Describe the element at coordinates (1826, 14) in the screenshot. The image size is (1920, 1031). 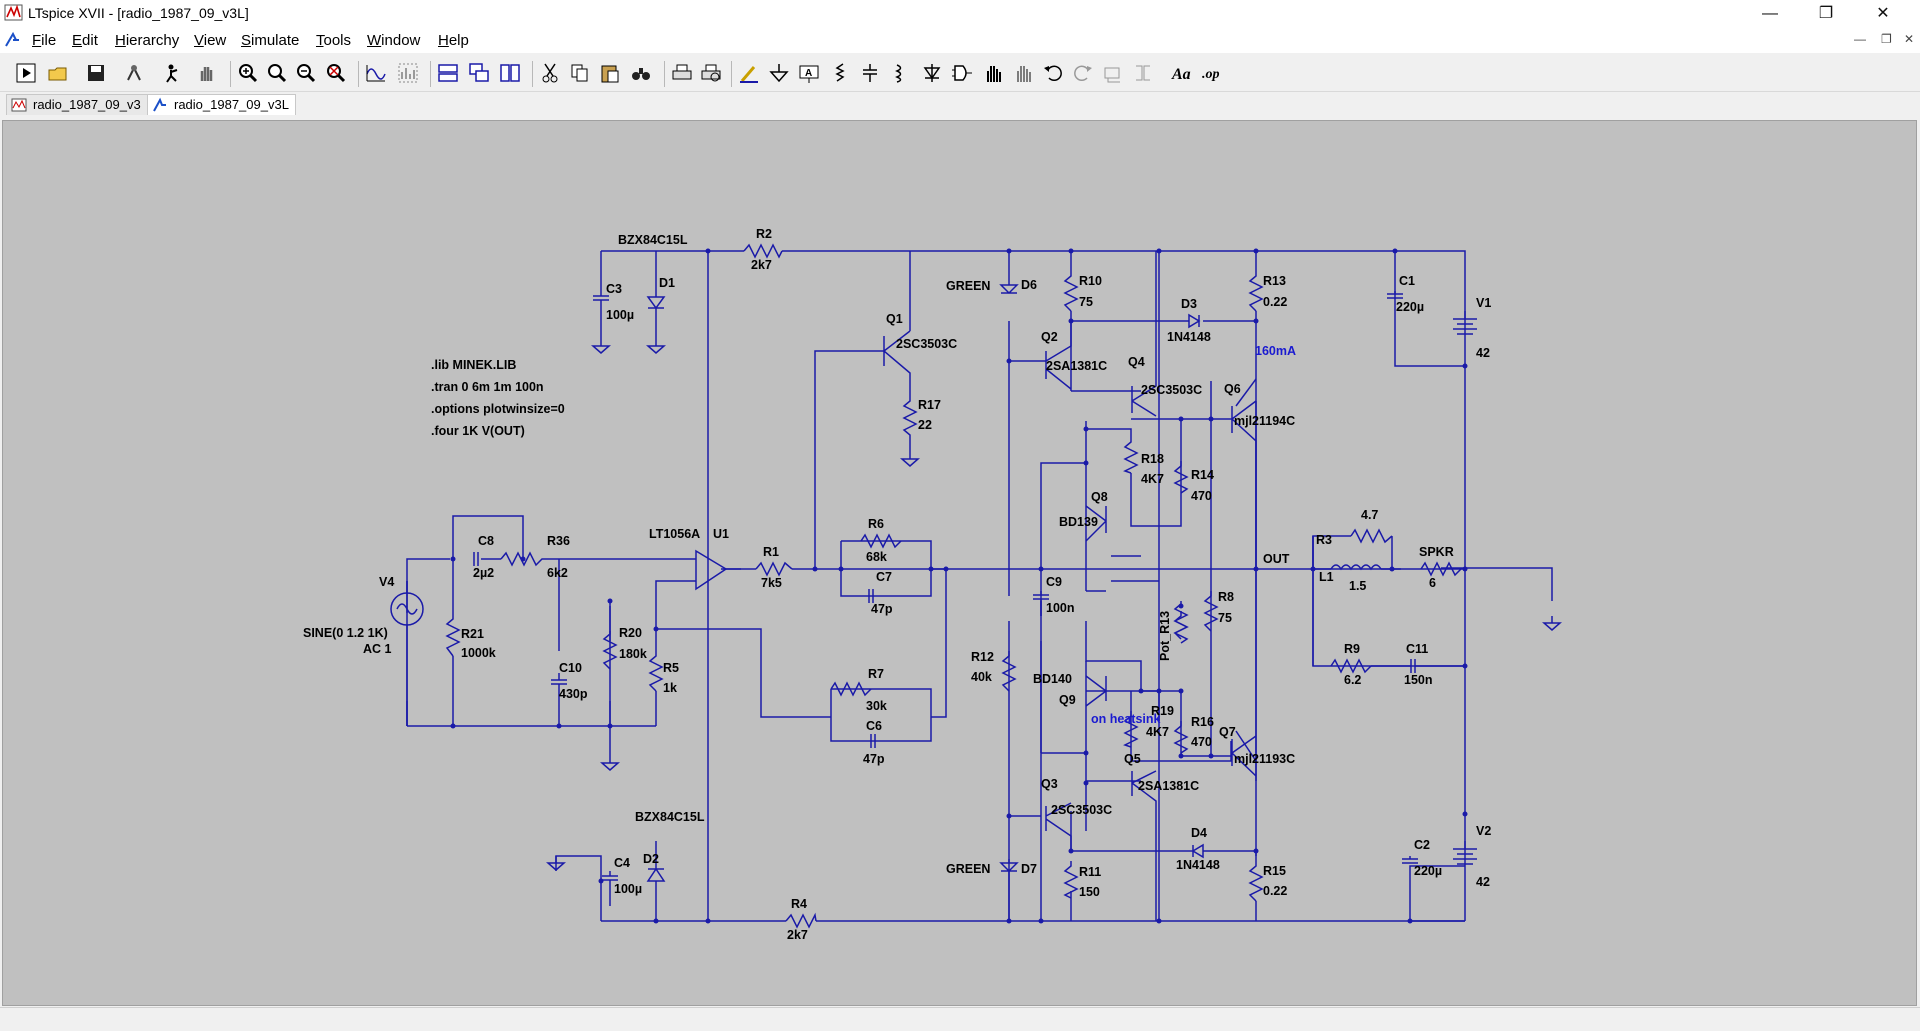
I see `restore-button: ❐` at that location.